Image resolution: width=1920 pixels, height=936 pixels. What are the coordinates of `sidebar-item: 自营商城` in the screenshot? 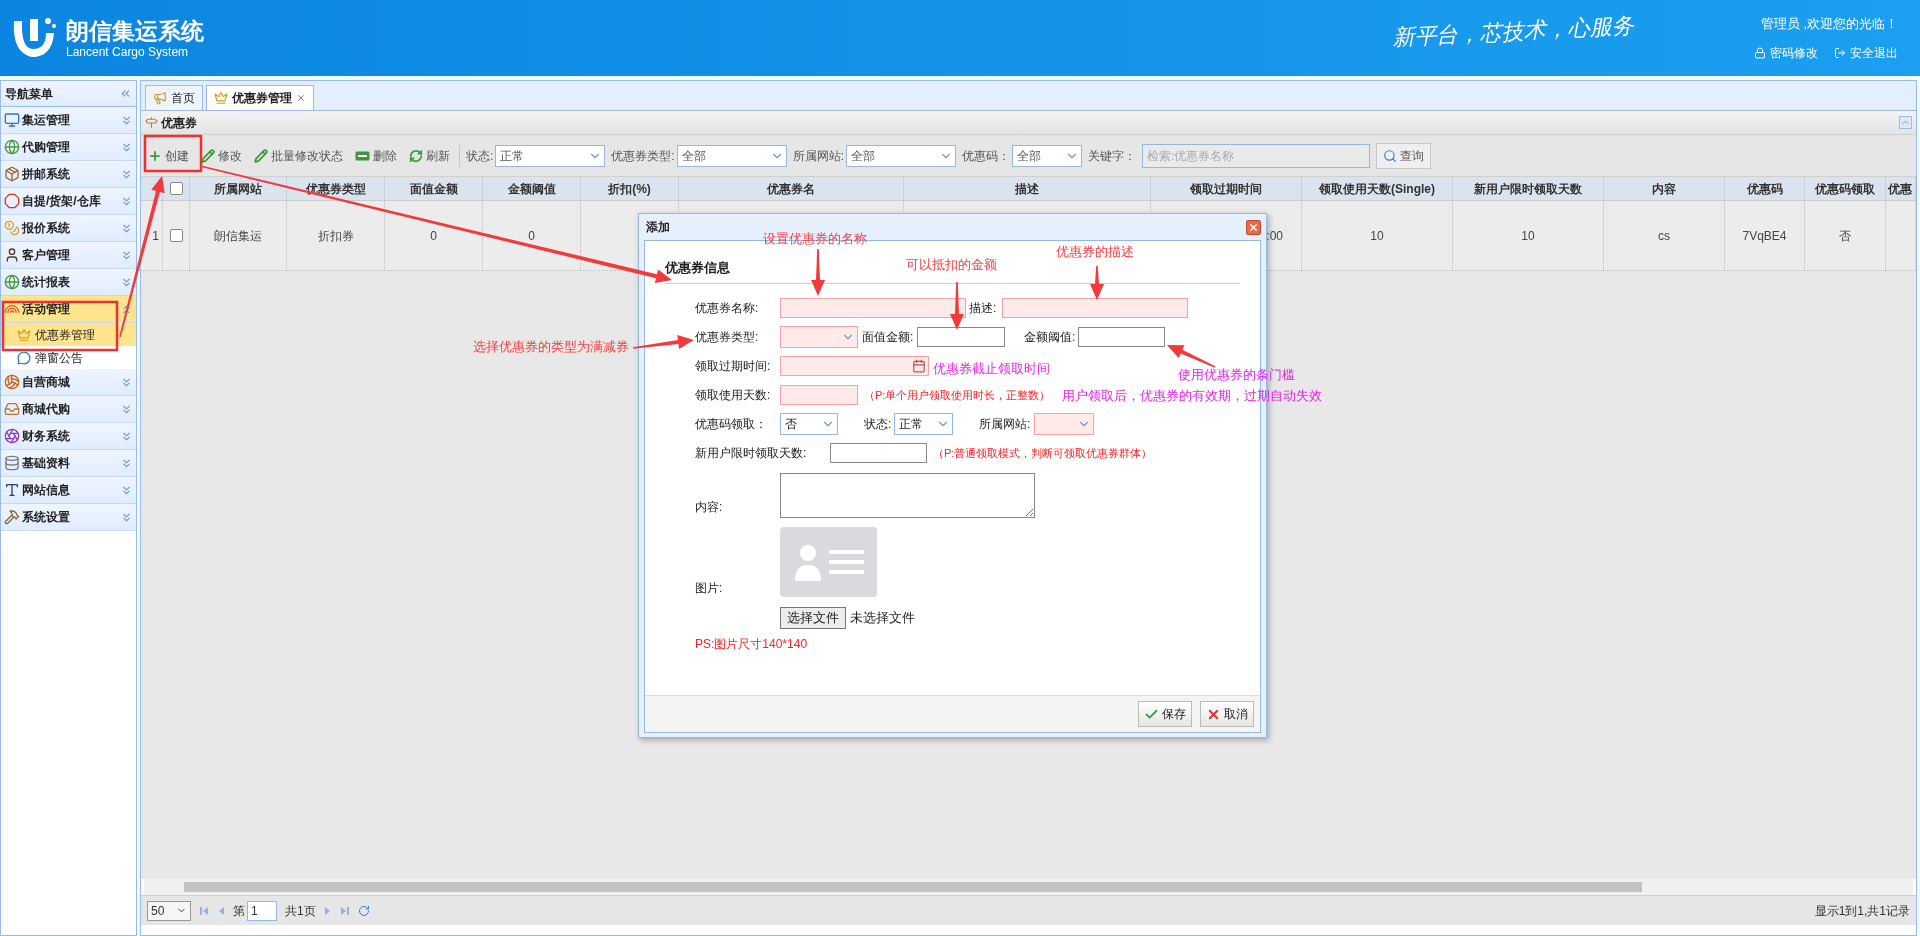 It's located at (68, 382).